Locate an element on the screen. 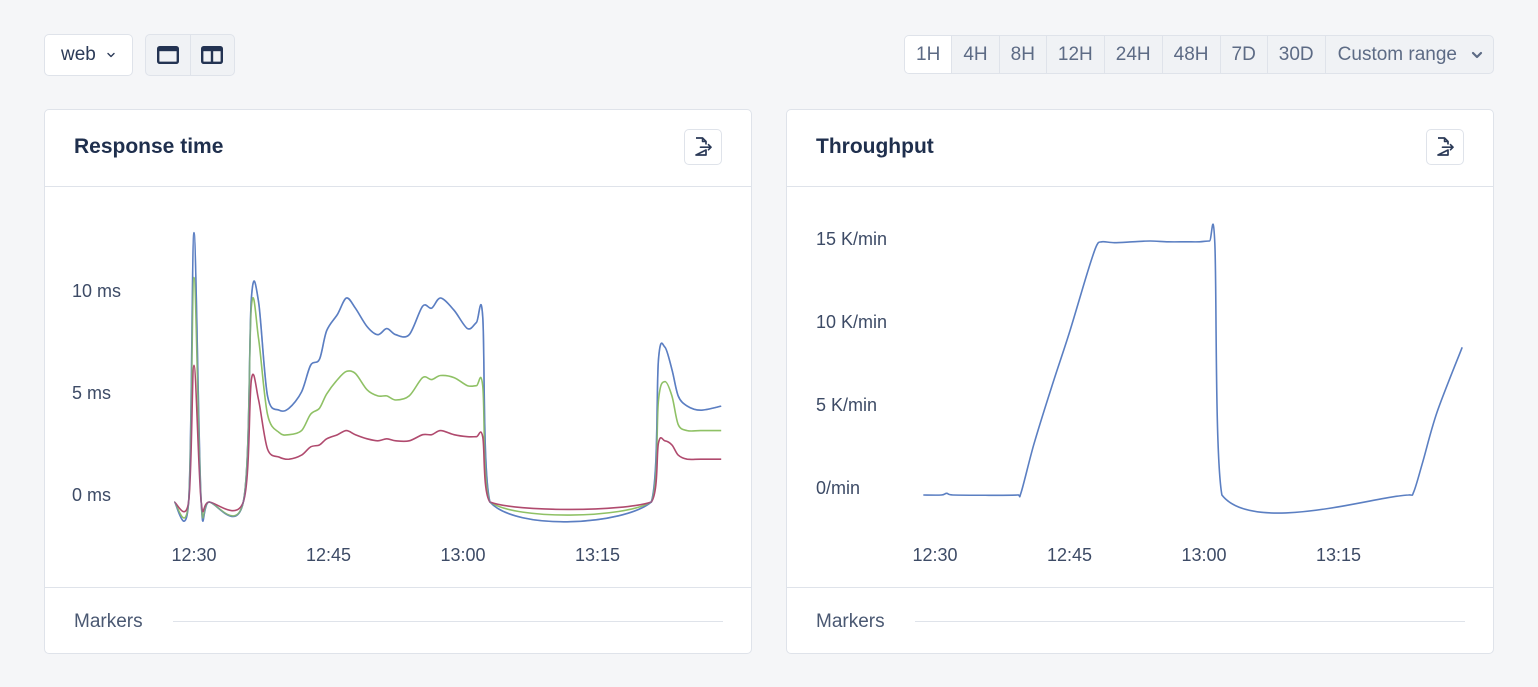  panel-title: Throughput is located at coordinates (875, 146).